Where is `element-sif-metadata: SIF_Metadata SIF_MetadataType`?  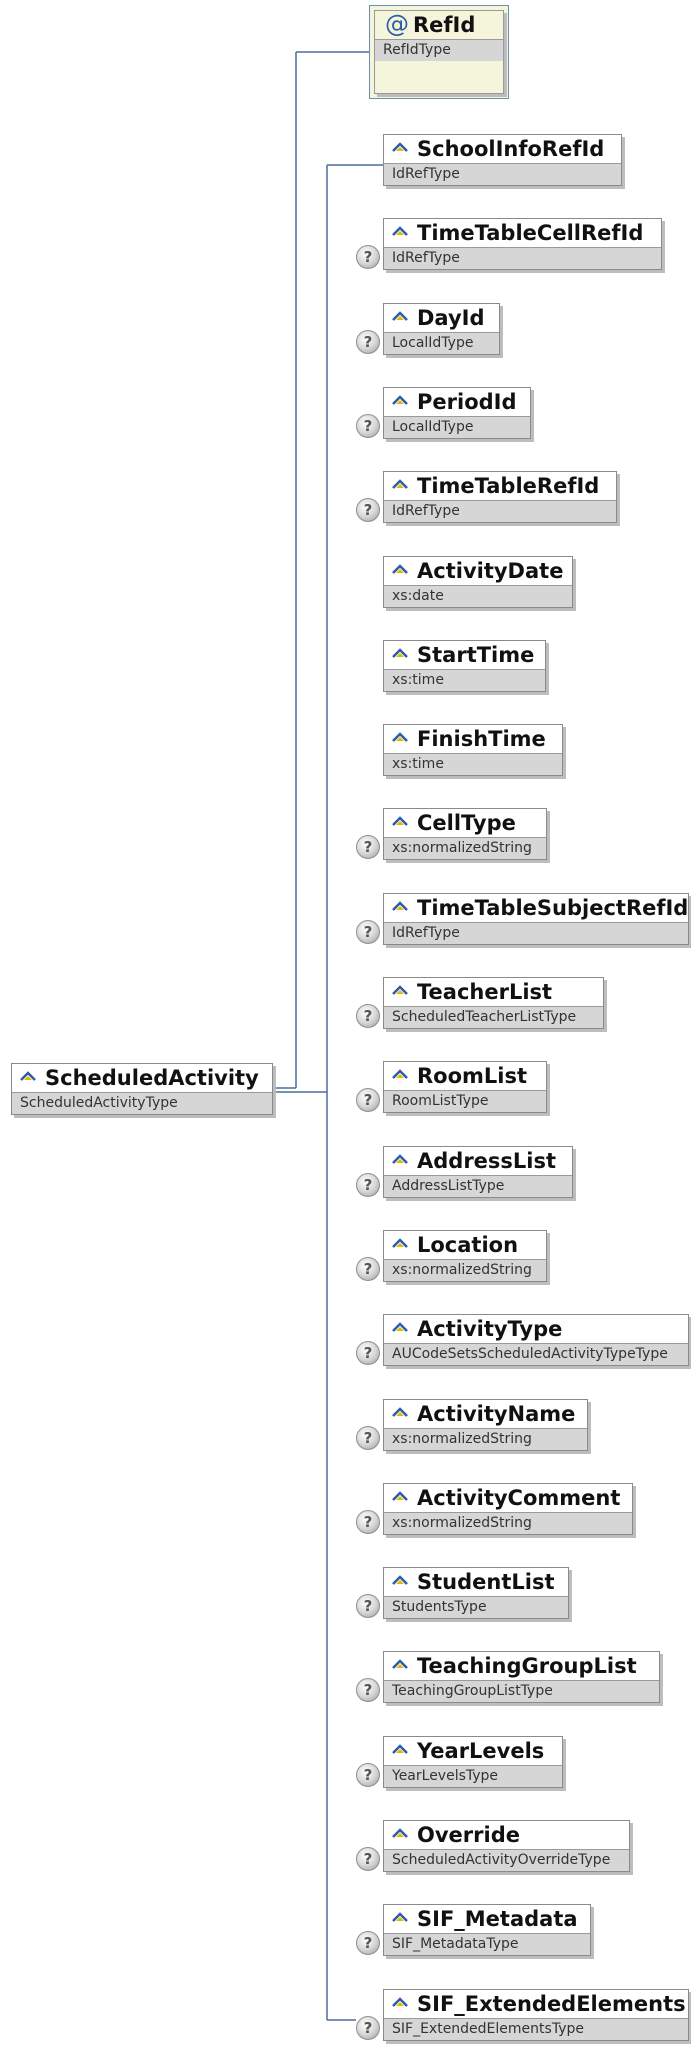
element-sif-metadata: SIF_Metadata SIF_MetadataType is located at coordinates (487, 1930).